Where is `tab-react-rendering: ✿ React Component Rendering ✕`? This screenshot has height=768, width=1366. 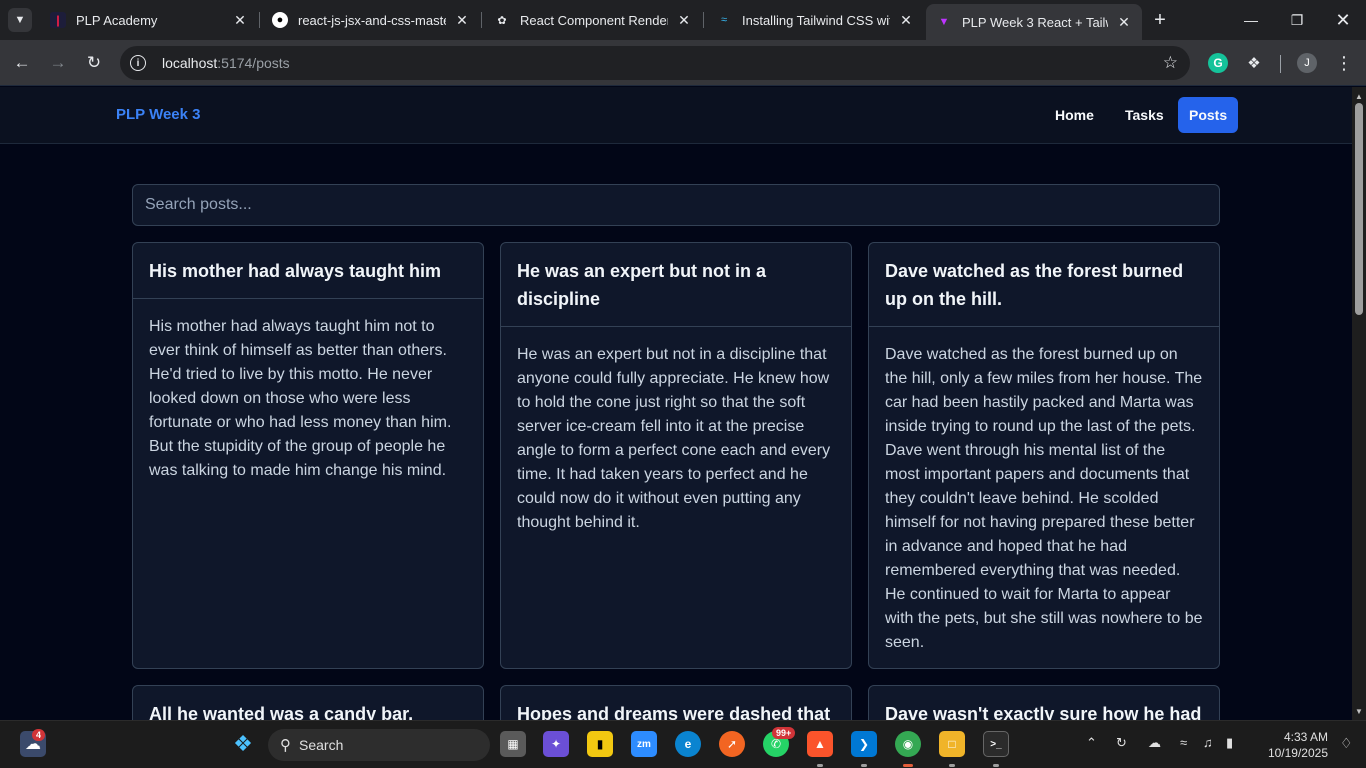
tab-react-rendering: ✿ React Component Rendering ✕ is located at coordinates (593, 20).